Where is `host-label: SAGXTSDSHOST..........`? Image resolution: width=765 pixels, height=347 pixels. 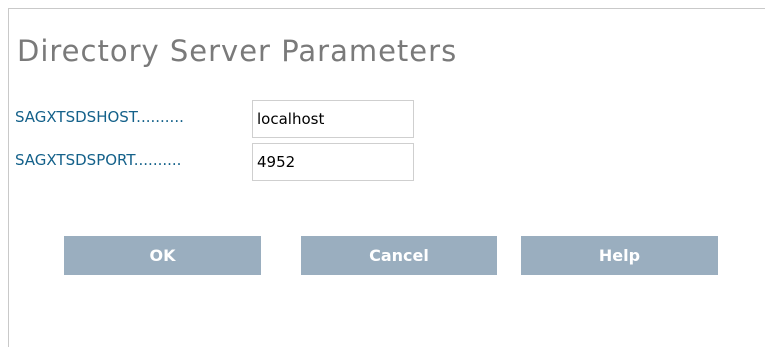
host-label: SAGXTSDSHOST.......... is located at coordinates (99, 117).